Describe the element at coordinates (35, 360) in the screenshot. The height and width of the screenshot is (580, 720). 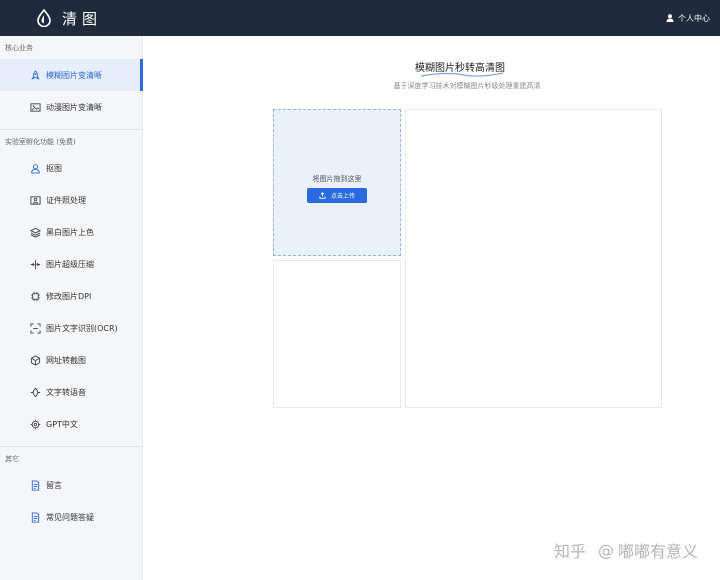
I see `globe-icon` at that location.